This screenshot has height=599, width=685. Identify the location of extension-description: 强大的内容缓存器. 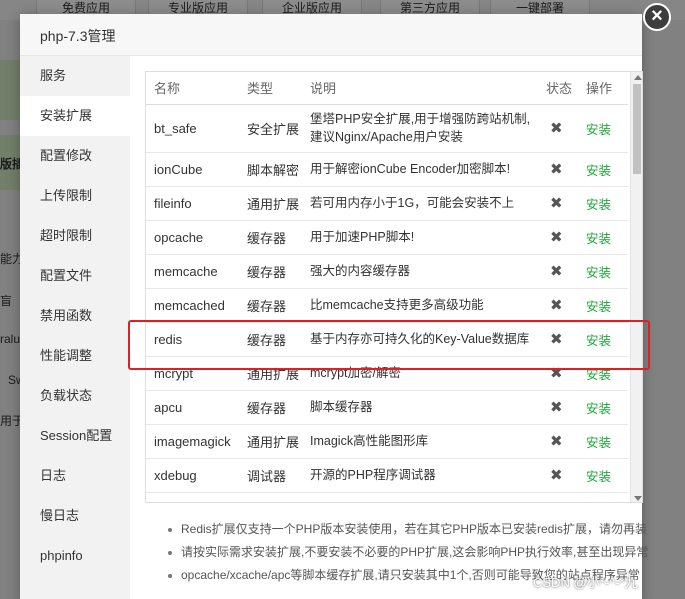
(420, 271).